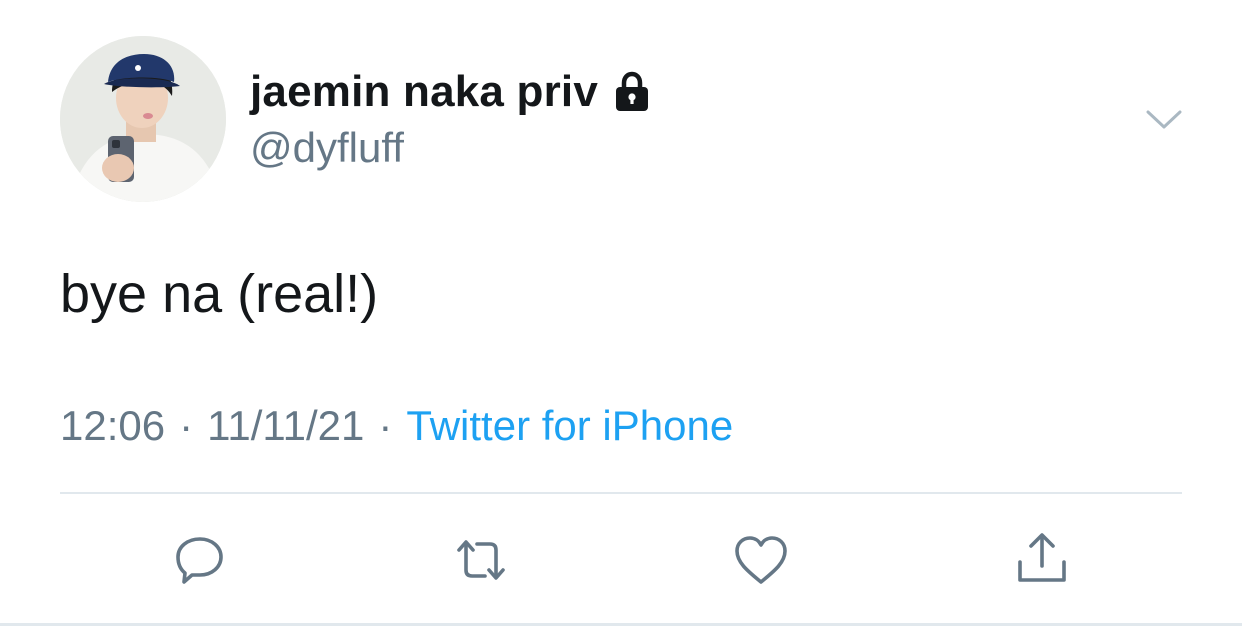  I want to click on divider, so click(621, 493).